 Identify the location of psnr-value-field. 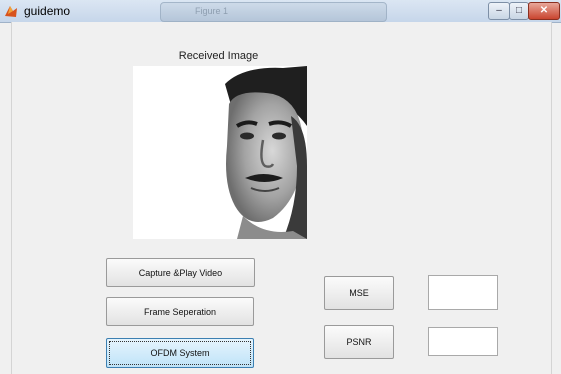
(463, 341).